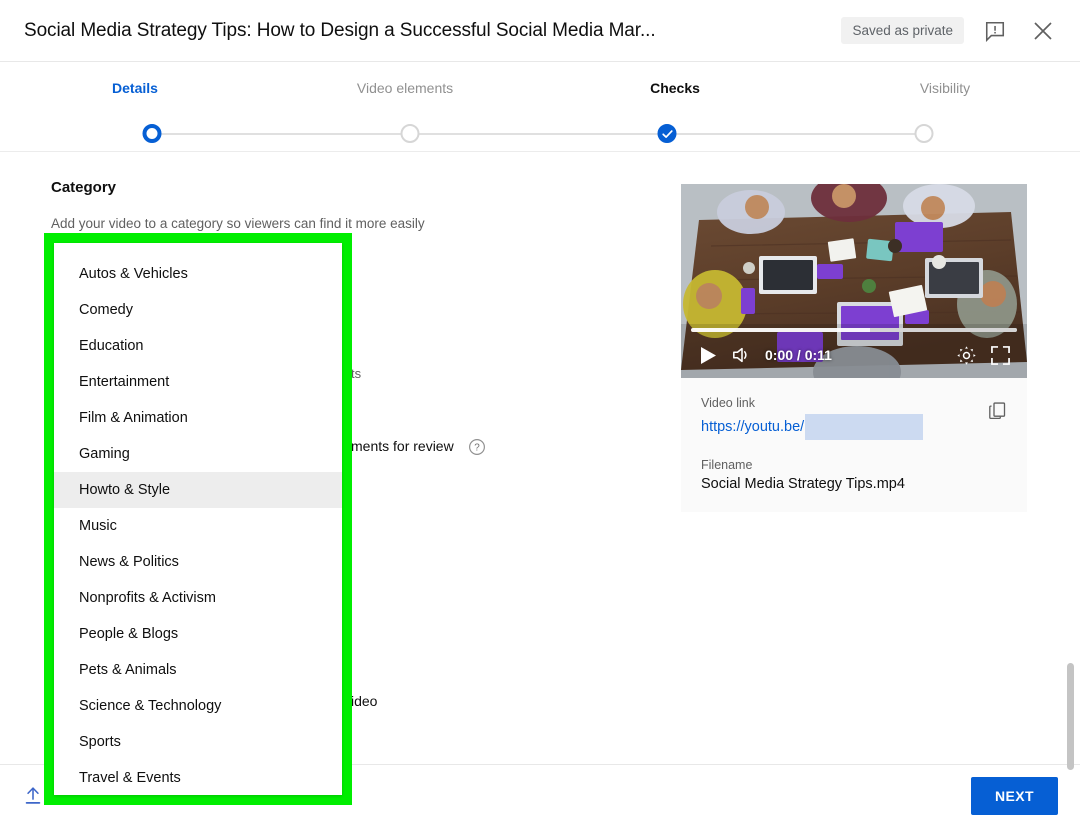 The height and width of the screenshot is (826, 1080). I want to click on video-link-text: https://youtu.be/, so click(753, 427).